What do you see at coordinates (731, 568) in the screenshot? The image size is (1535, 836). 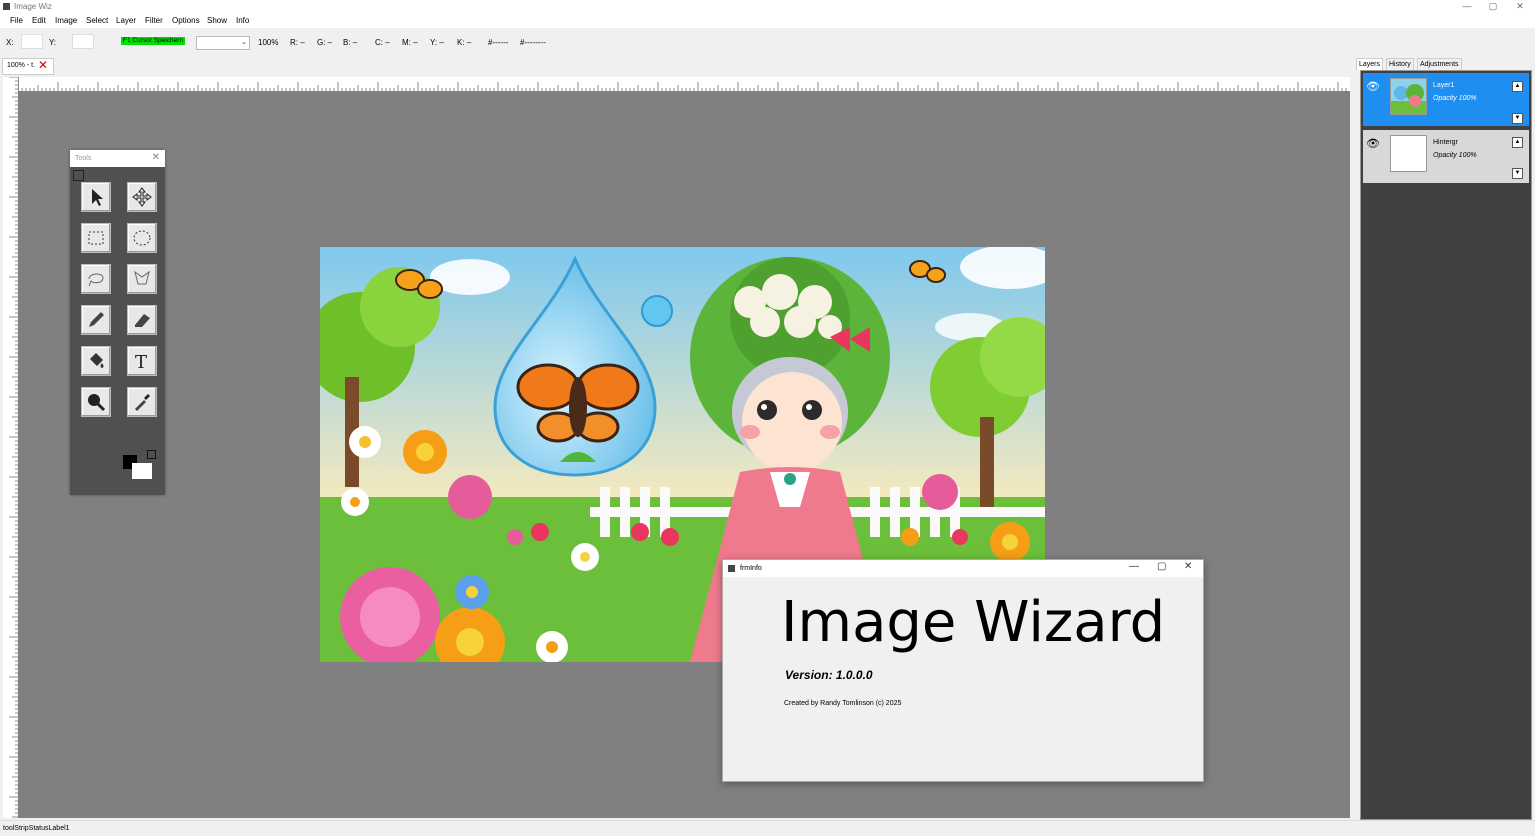 I see `dialog-app-icon` at bounding box center [731, 568].